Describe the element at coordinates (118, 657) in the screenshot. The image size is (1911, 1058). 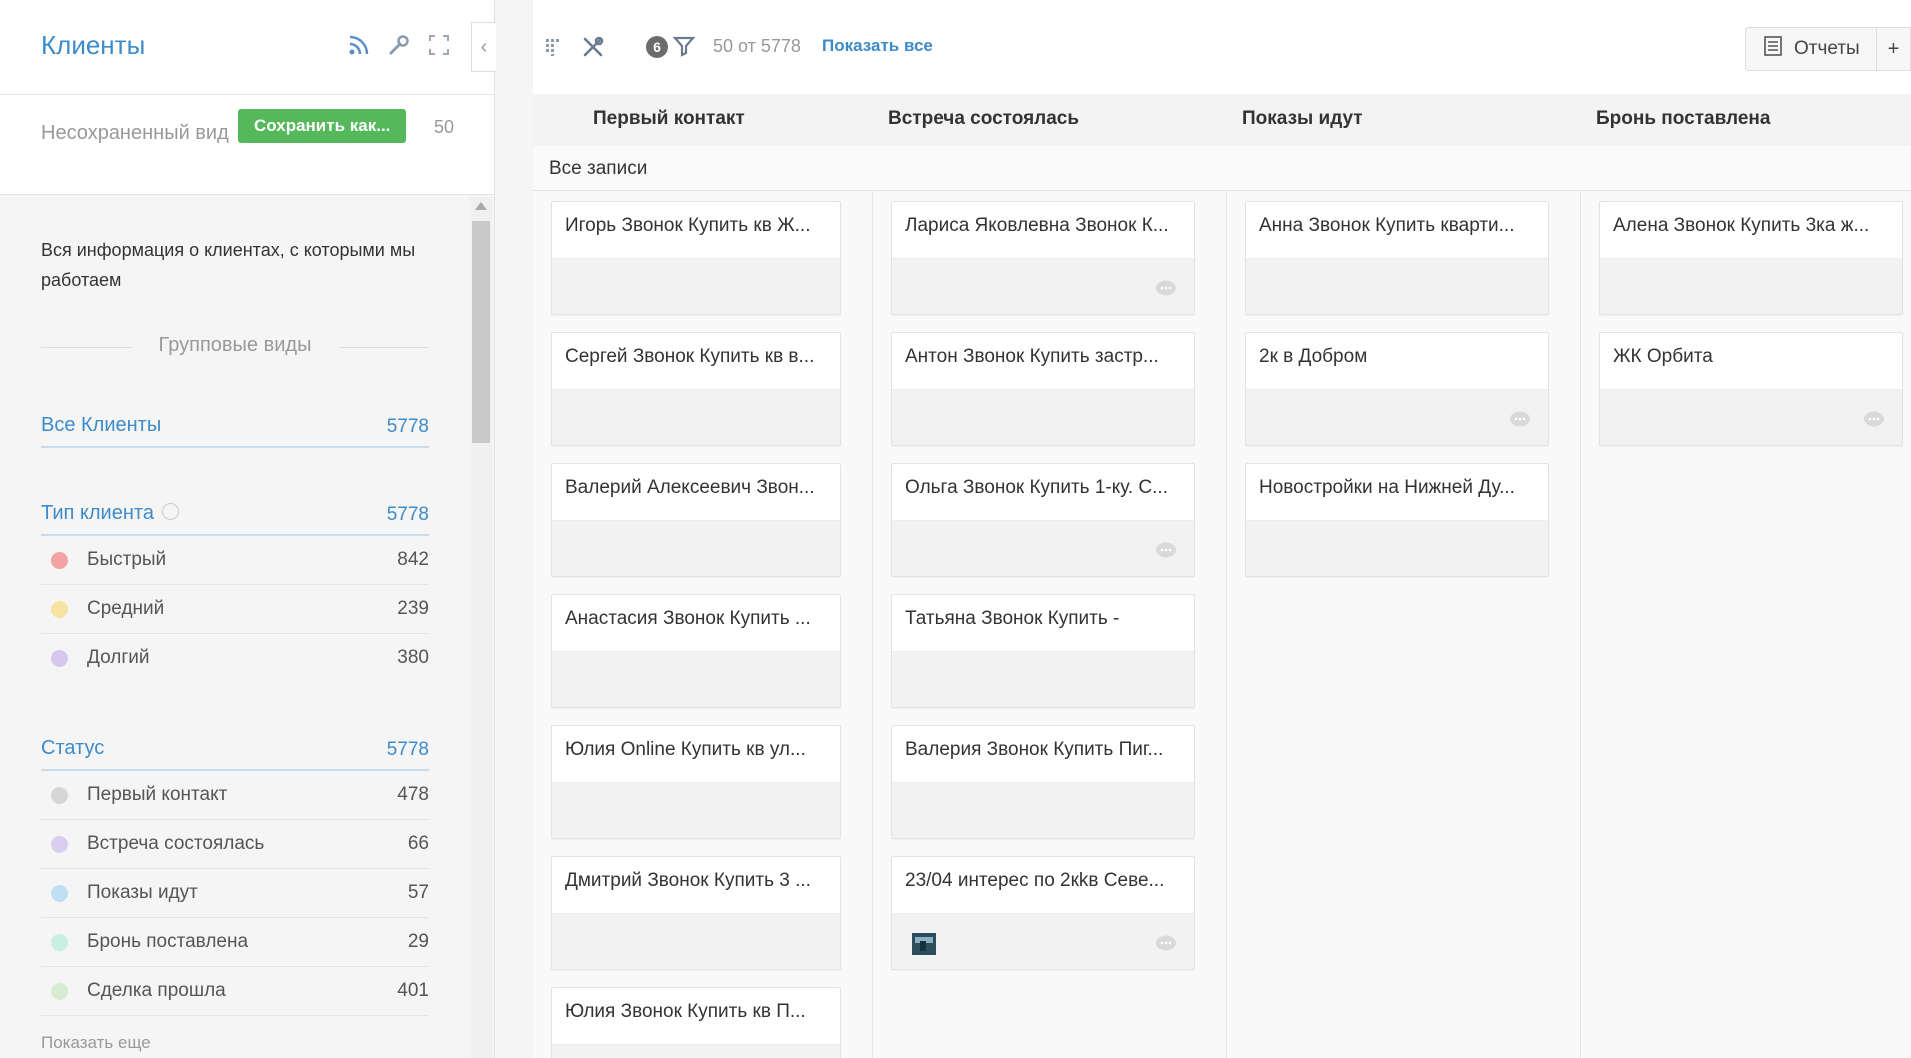
I see `list-item-label: Долгий` at that location.